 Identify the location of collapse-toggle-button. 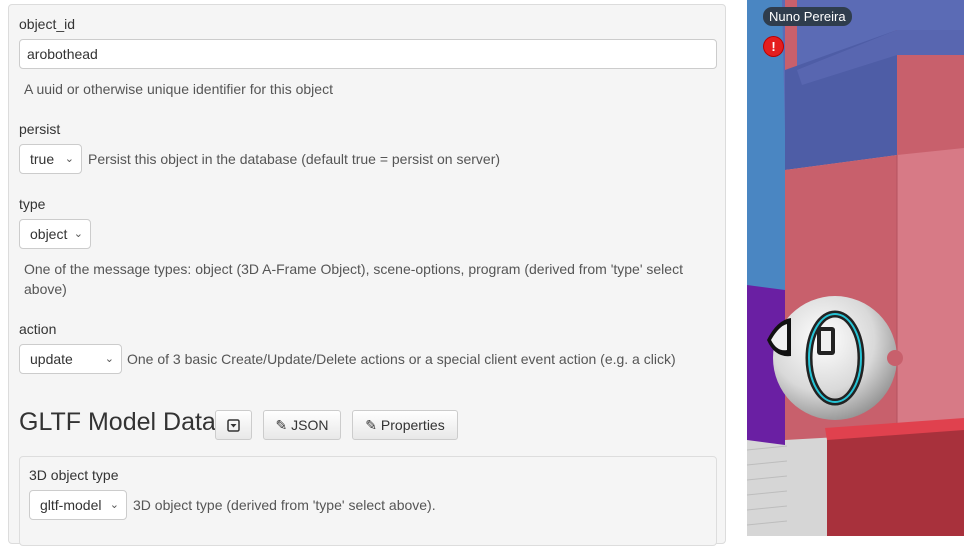
(233, 425).